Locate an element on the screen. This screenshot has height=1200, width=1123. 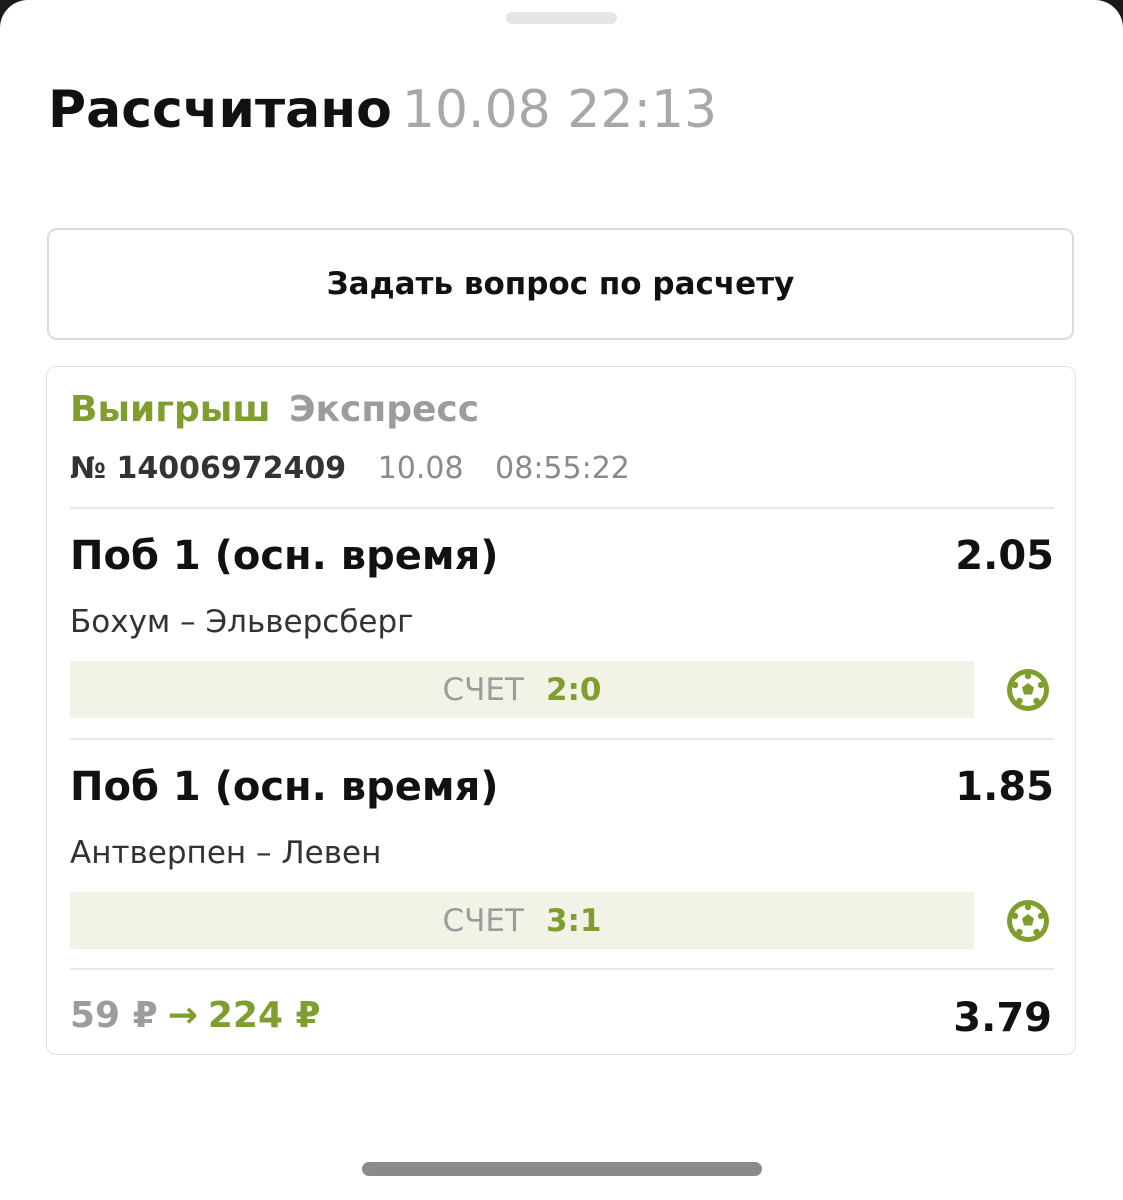
event-odds: 1.85 is located at coordinates (1004, 787).